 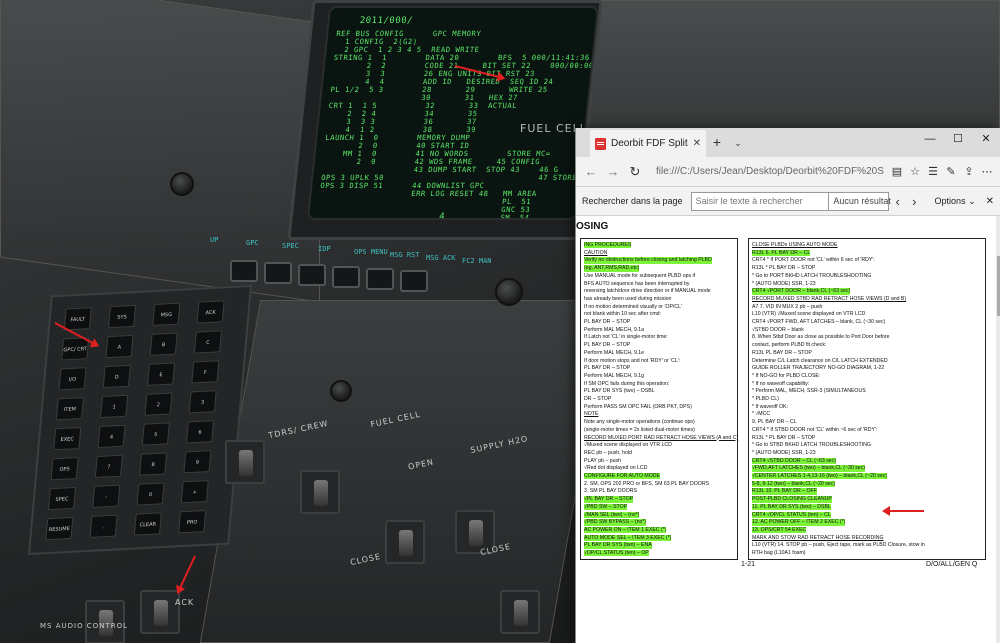 I want to click on keypad-key: 6, so click(x=200, y=432).